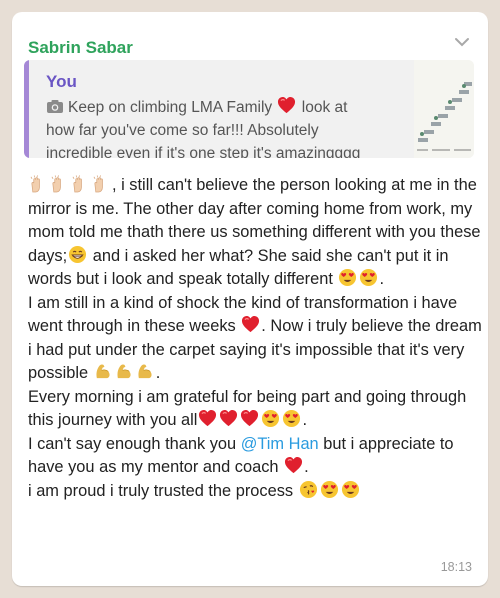 The width and height of the screenshot is (500, 598). I want to click on body-paragraph-5: i am proud i truly trusted the process, so click(256, 492).